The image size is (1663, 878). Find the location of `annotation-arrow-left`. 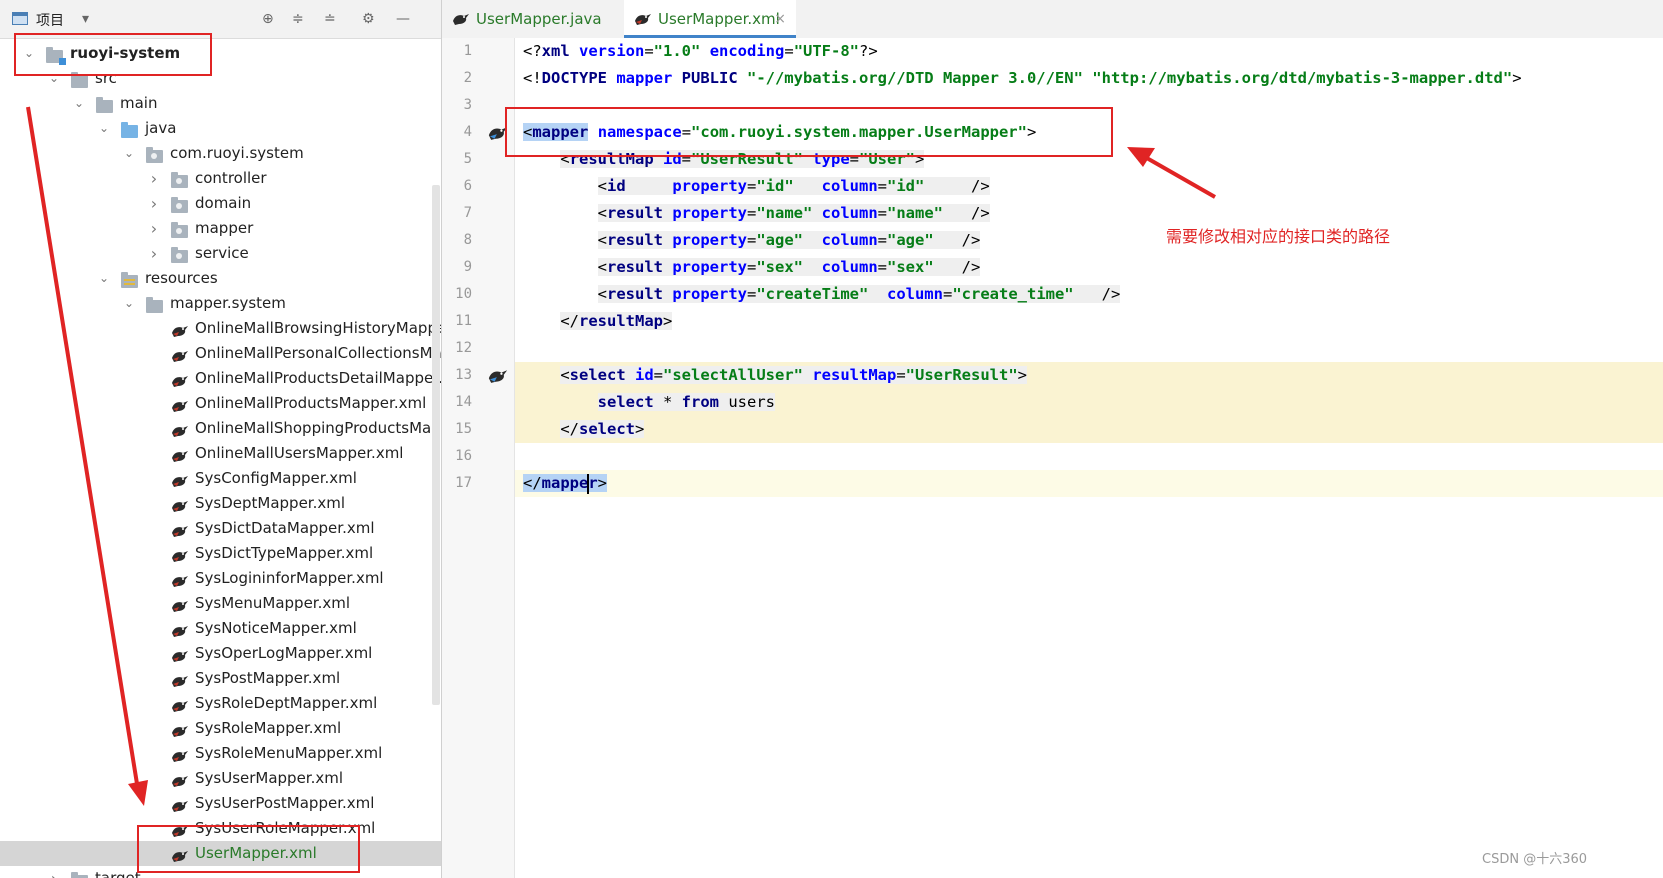

annotation-arrow-left is located at coordinates (1180, 177).